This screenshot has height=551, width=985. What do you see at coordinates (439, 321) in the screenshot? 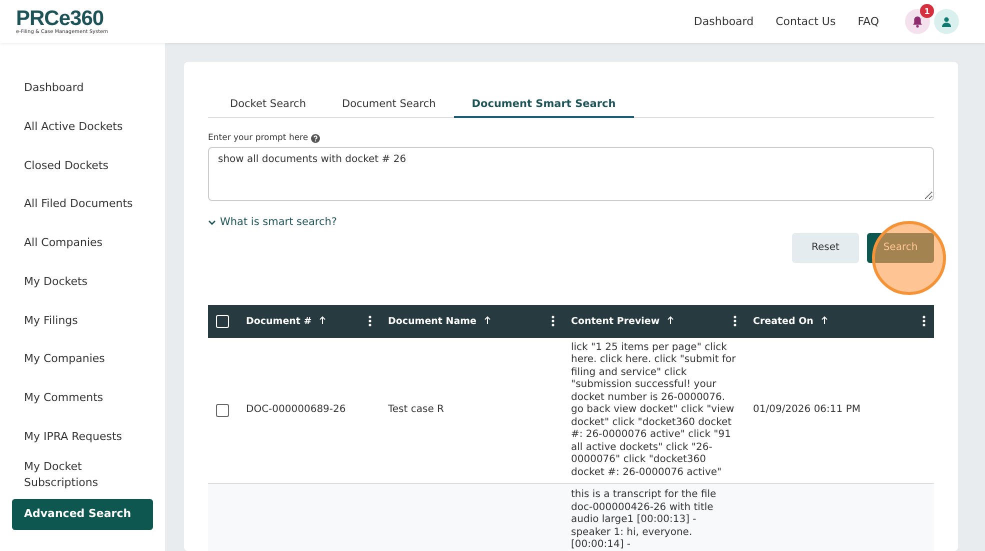
I see `column-header: Document Name` at bounding box center [439, 321].